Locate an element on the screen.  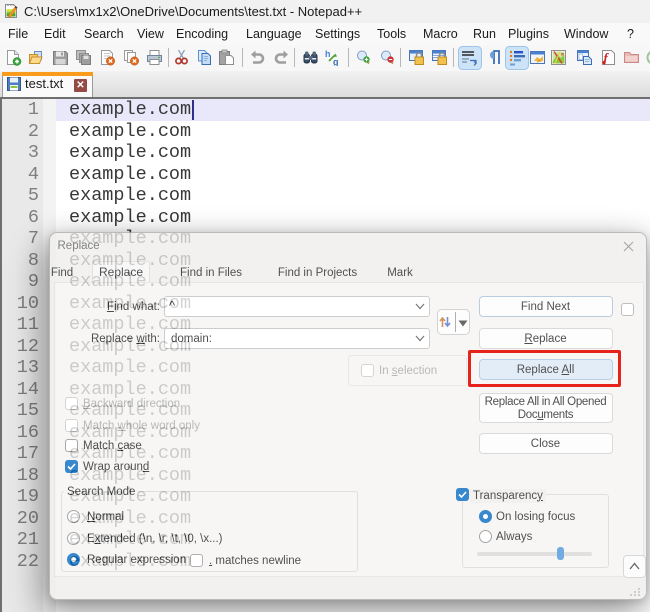
svg-text: h is located at coordinates (328, 54).